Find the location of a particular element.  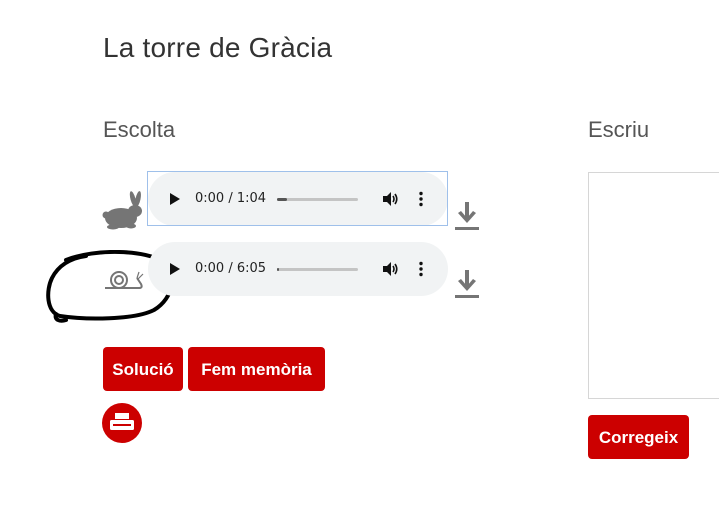

print-button is located at coordinates (122, 423).